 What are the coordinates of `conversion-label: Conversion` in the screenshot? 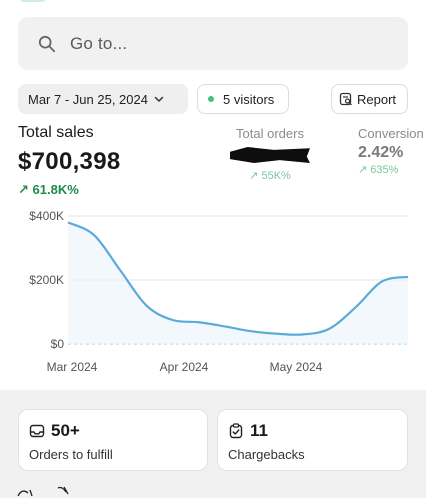 It's located at (391, 133).